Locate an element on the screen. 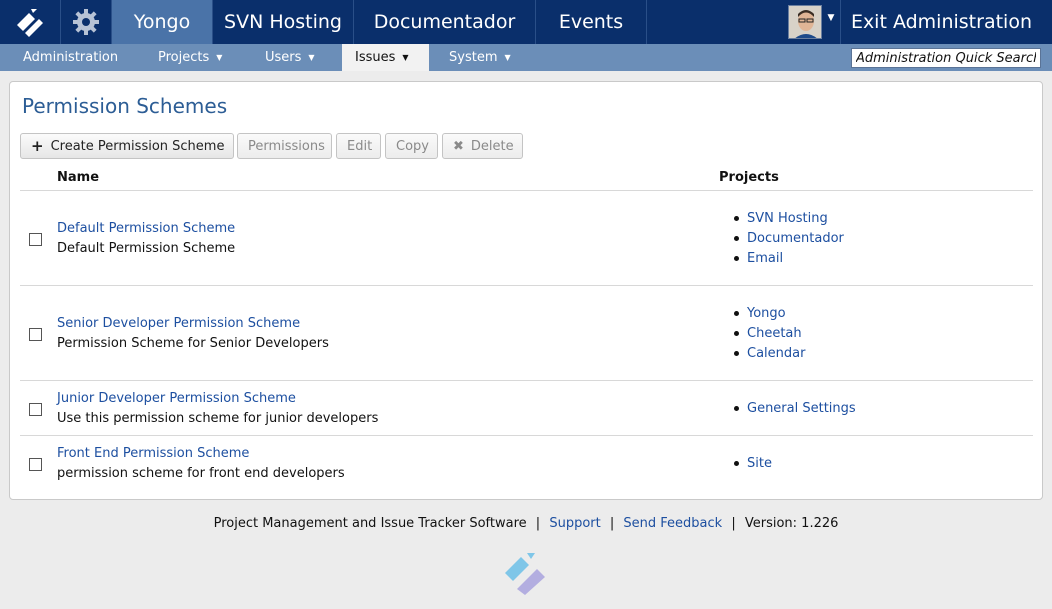  create-permission-scheme-button: + Create Permission Scheme is located at coordinates (127, 146).